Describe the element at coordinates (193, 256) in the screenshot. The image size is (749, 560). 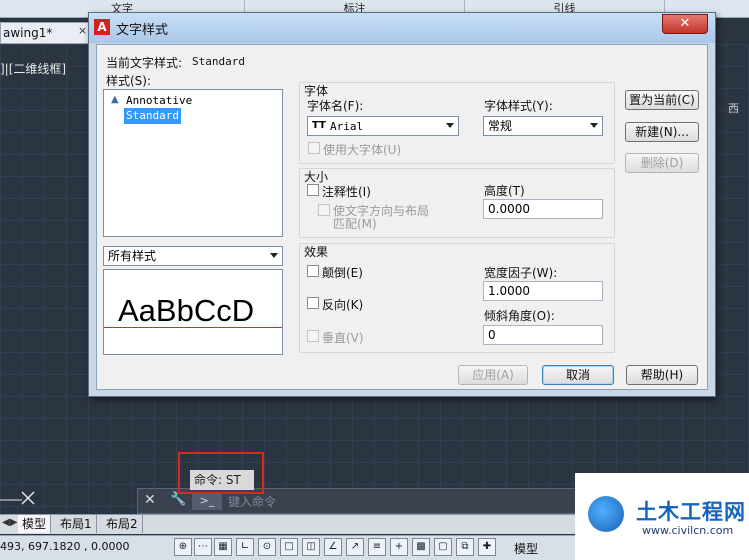
I see `style-filter-select: 所有样式` at that location.